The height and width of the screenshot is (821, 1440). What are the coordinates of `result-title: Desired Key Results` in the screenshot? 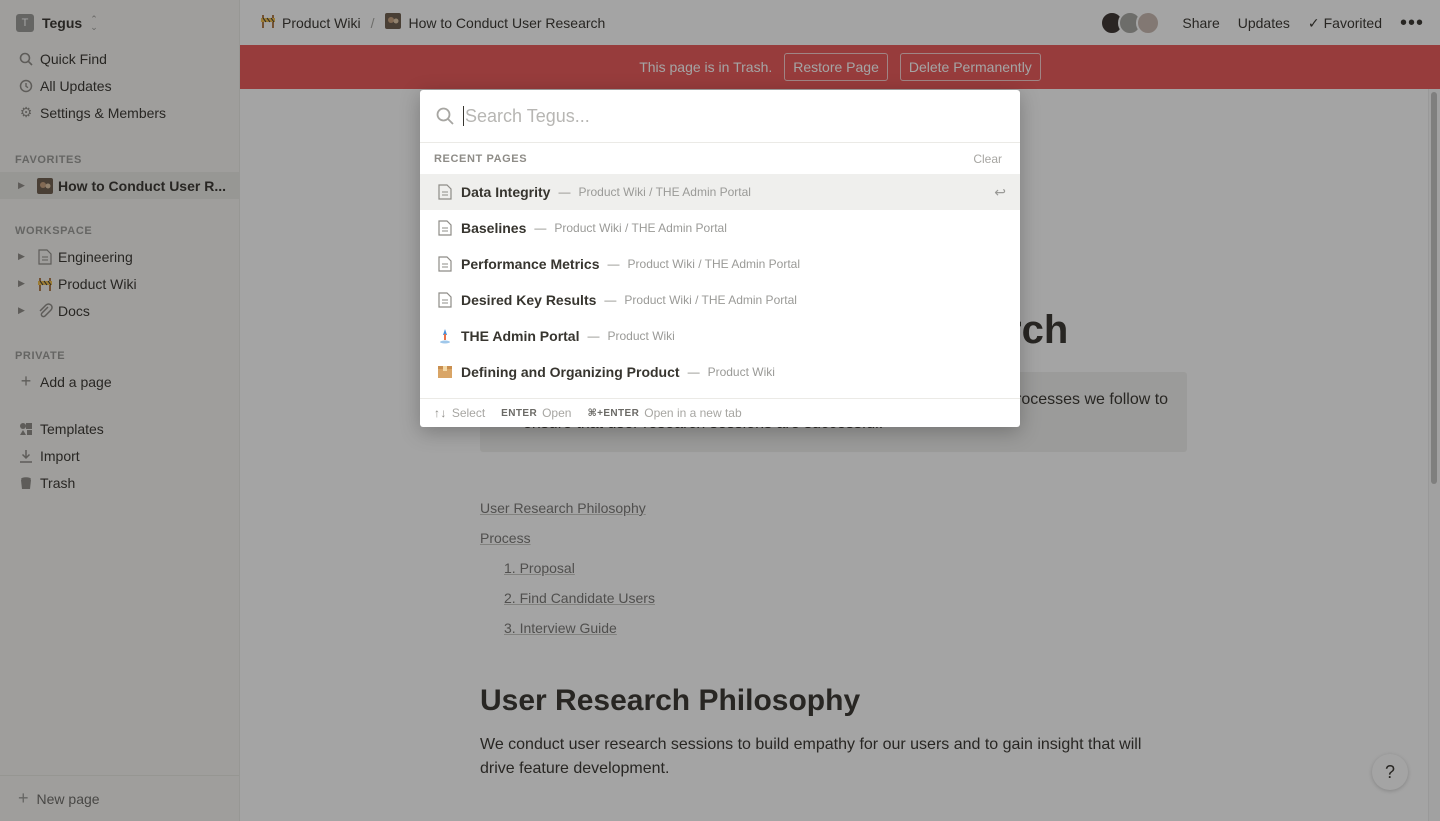 It's located at (529, 300).